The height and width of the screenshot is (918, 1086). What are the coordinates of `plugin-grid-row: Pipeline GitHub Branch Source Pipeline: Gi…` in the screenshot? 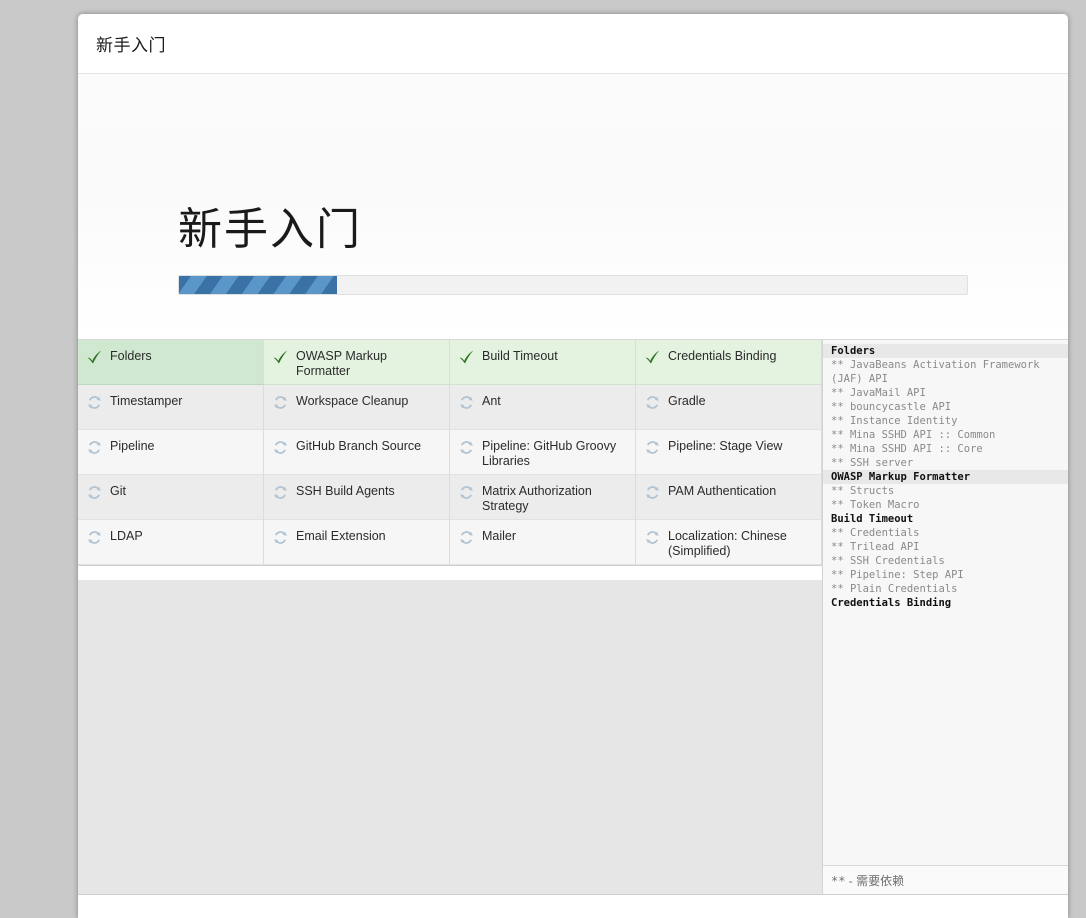 It's located at (450, 452).